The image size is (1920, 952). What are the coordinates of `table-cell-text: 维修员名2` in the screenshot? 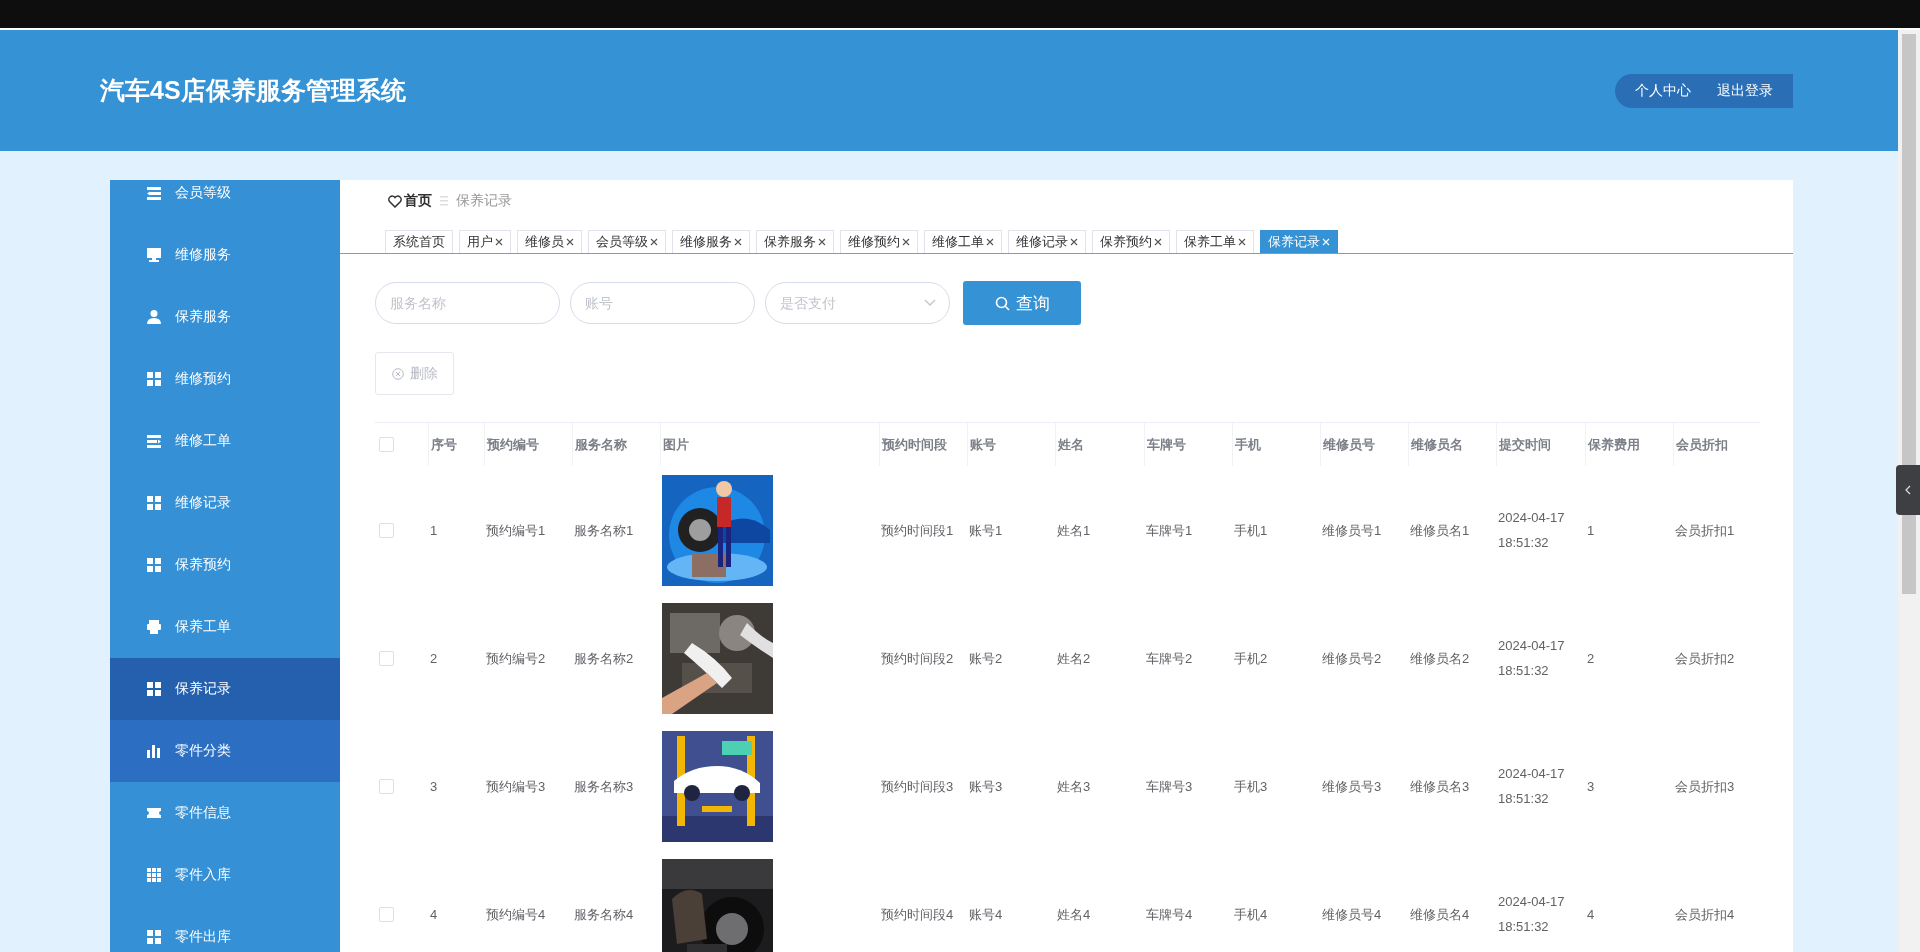 It's located at (1440, 658).